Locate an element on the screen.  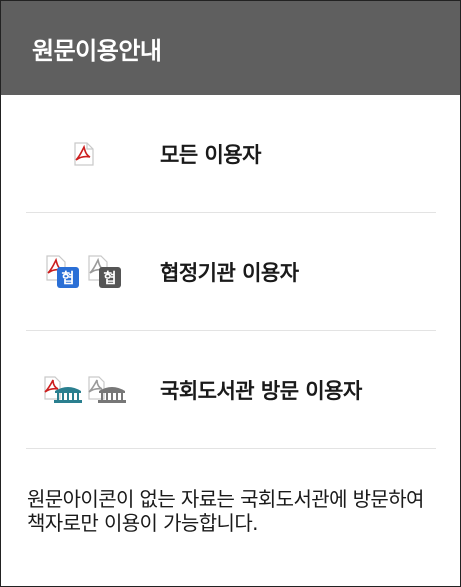
pdf-partner-color-icon: 협 is located at coordinates (63, 272).